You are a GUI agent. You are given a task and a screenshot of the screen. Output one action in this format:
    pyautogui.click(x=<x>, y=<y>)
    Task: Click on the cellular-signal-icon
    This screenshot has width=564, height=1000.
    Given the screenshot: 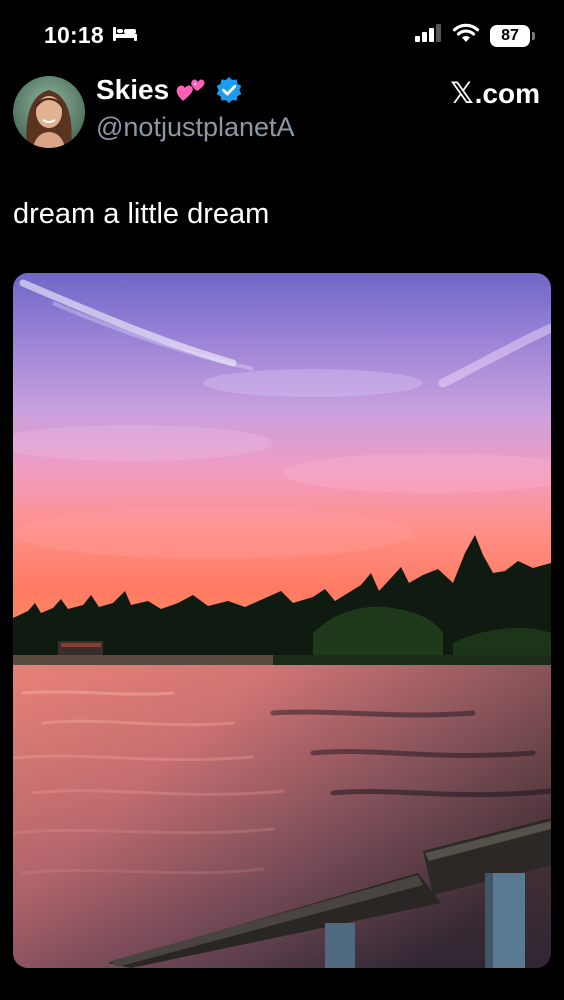 What is the action you would take?
    pyautogui.click(x=428, y=35)
    